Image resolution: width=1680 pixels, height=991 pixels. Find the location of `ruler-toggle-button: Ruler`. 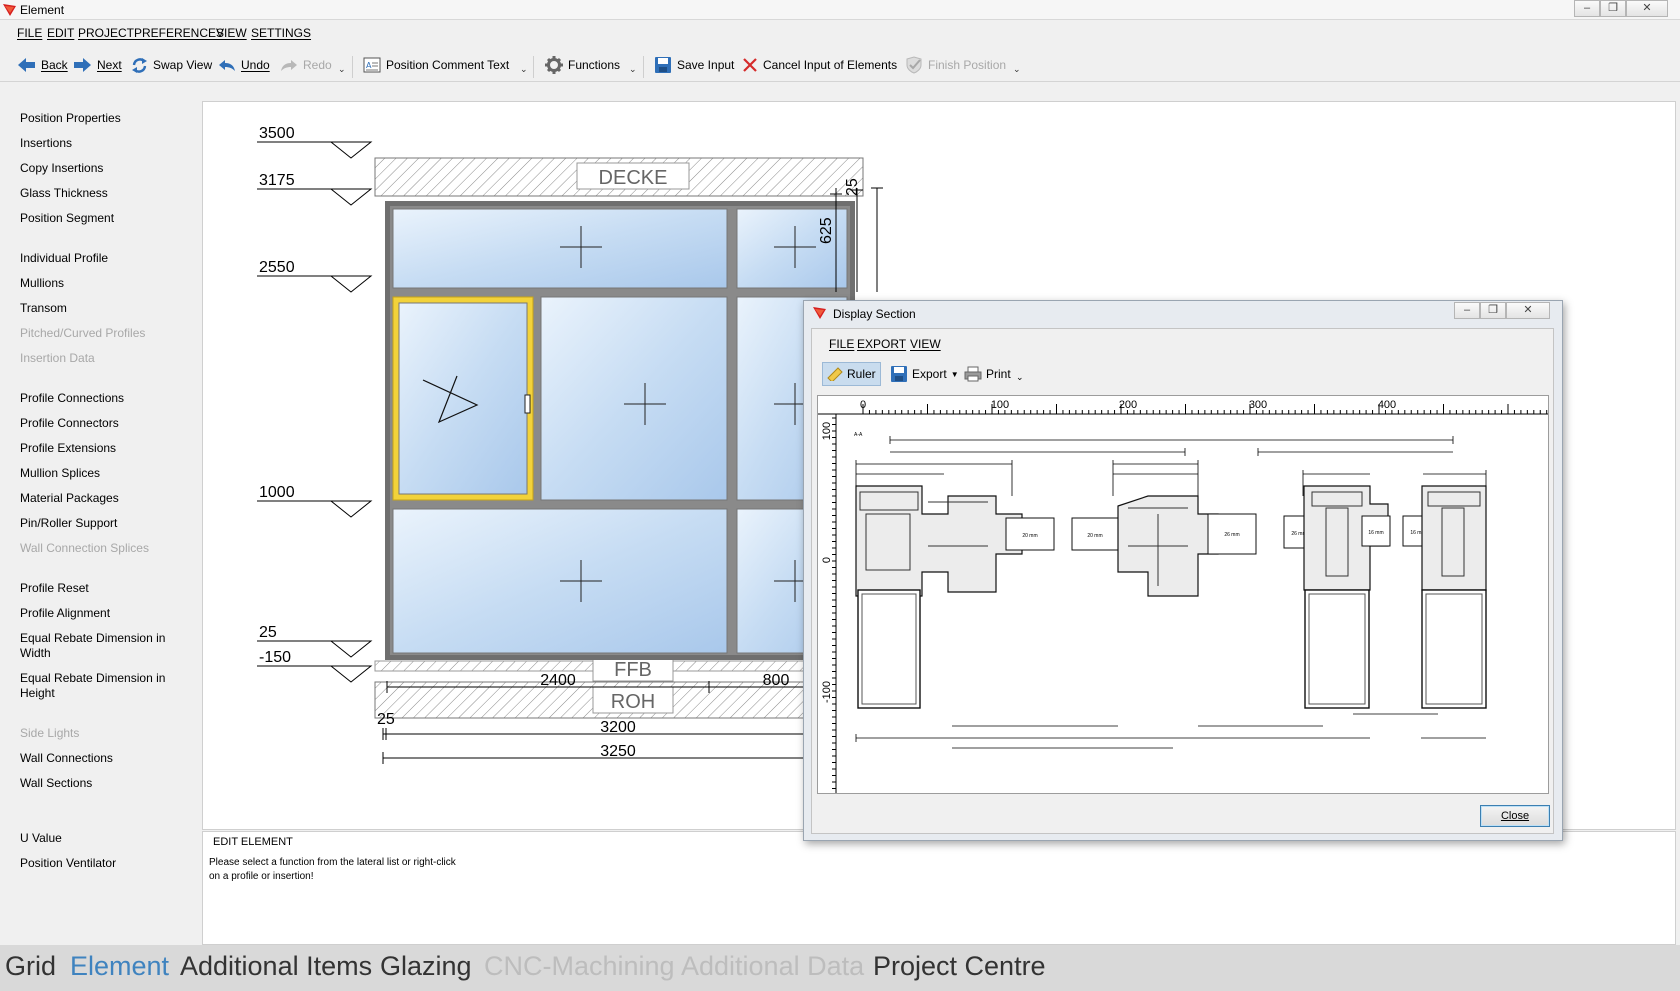

ruler-toggle-button: Ruler is located at coordinates (851, 374).